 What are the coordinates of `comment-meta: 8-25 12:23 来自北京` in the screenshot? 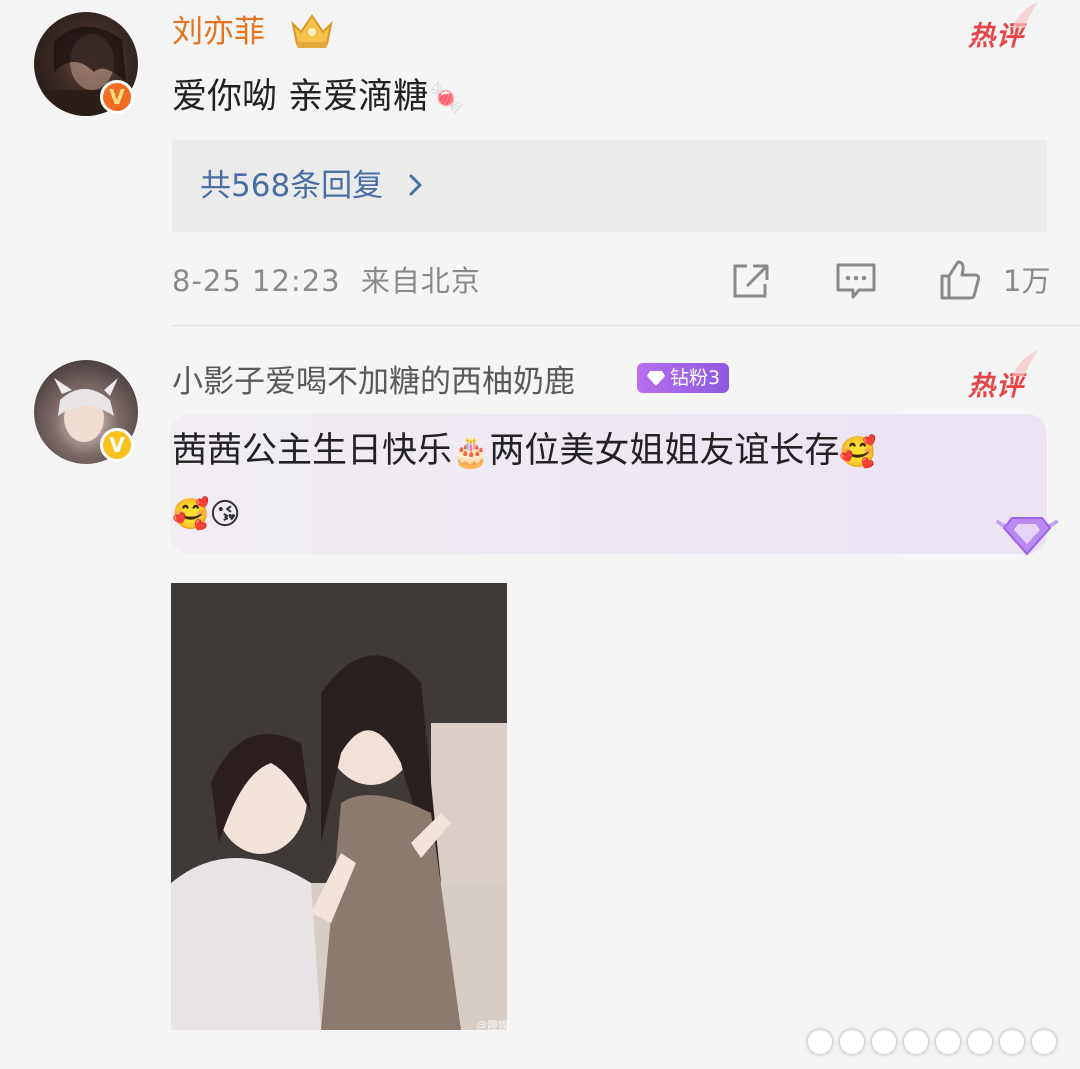 It's located at (326, 281).